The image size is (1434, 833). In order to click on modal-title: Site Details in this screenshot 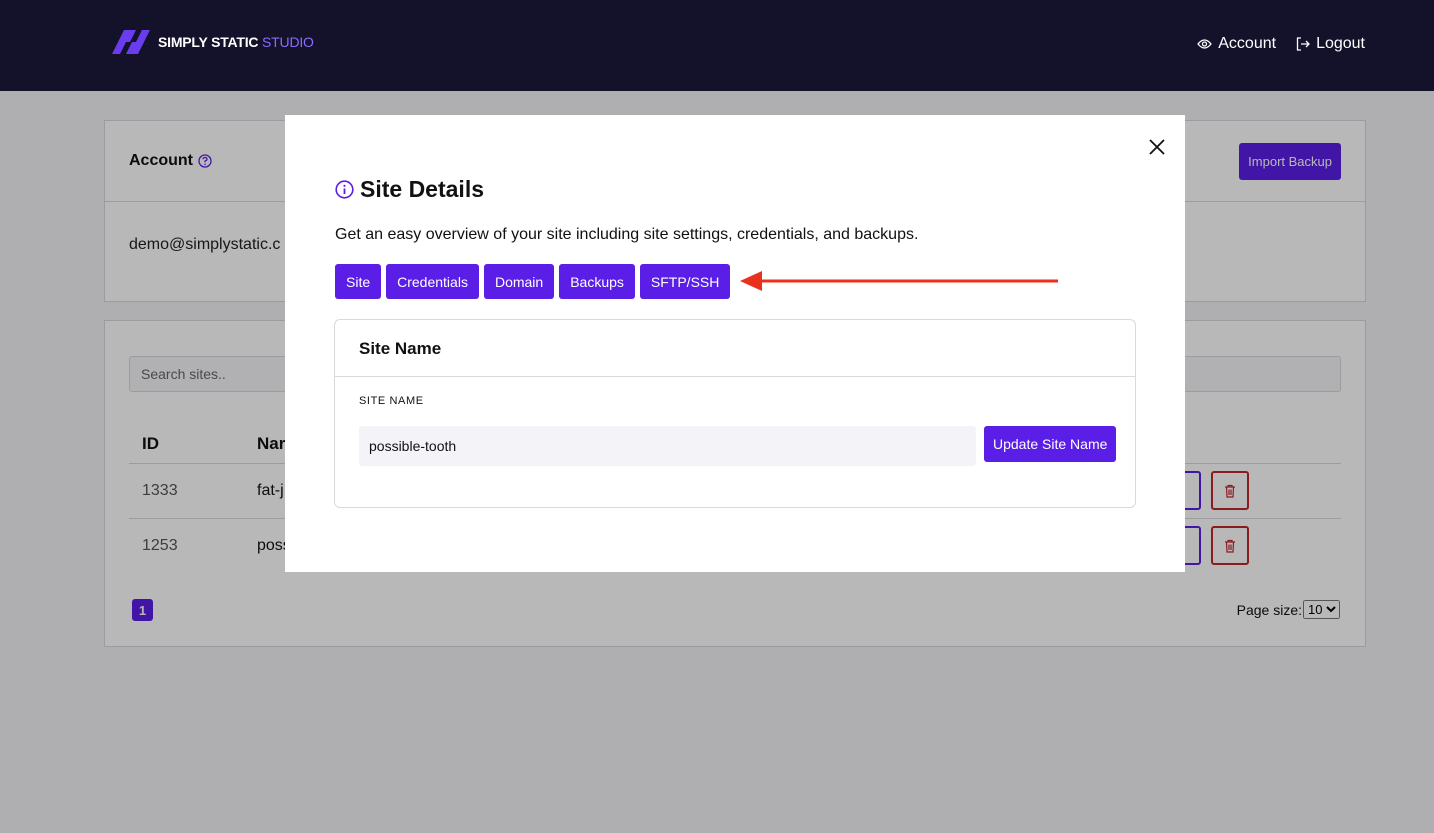, I will do `click(409, 189)`.